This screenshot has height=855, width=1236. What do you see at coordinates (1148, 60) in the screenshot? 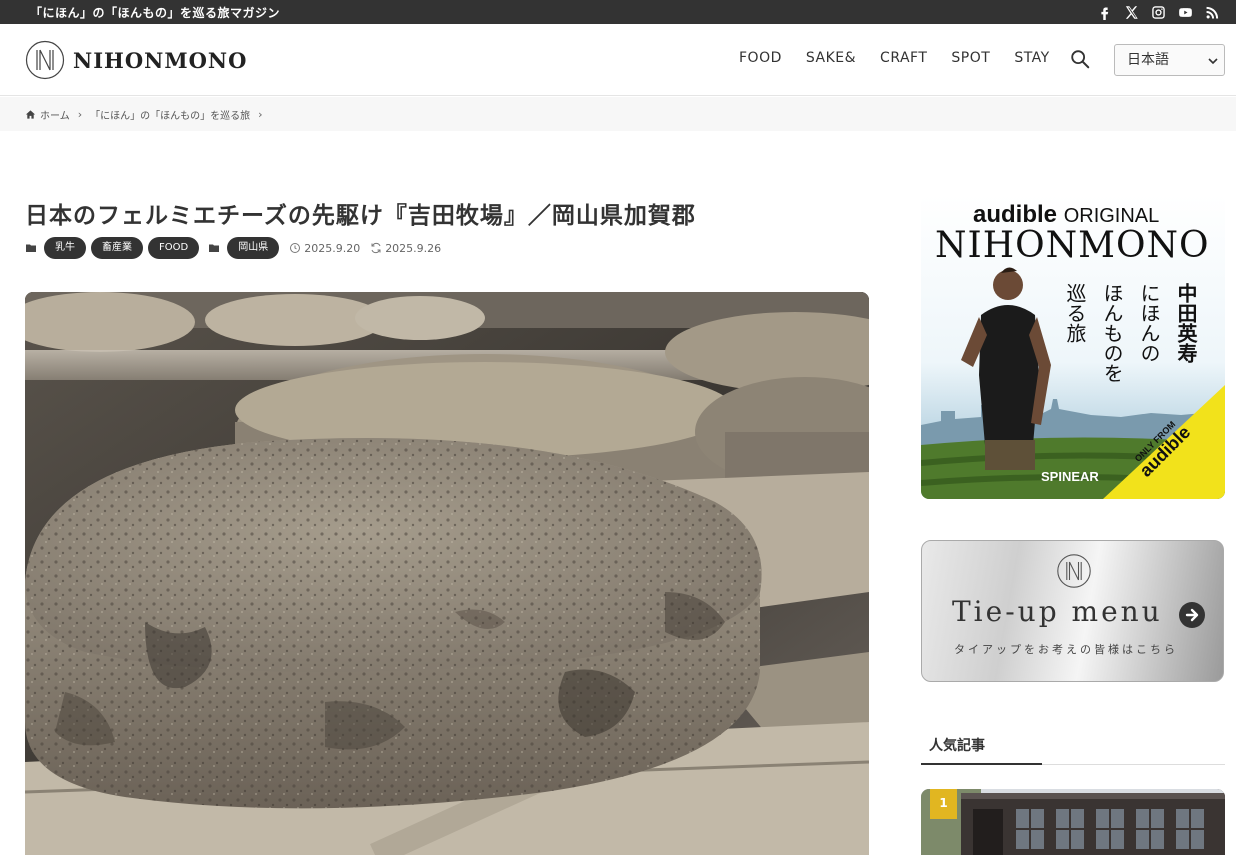
I see `language-value: 日本語` at bounding box center [1148, 60].